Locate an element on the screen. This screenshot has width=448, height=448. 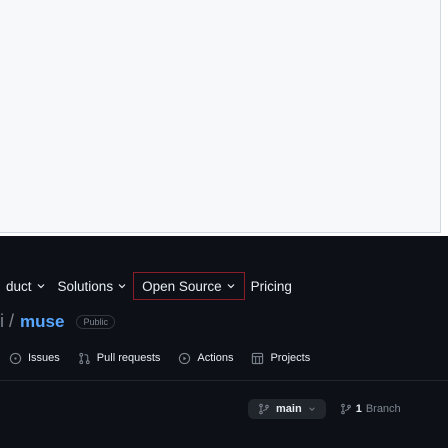
tab-issues: Issues is located at coordinates (34, 358).